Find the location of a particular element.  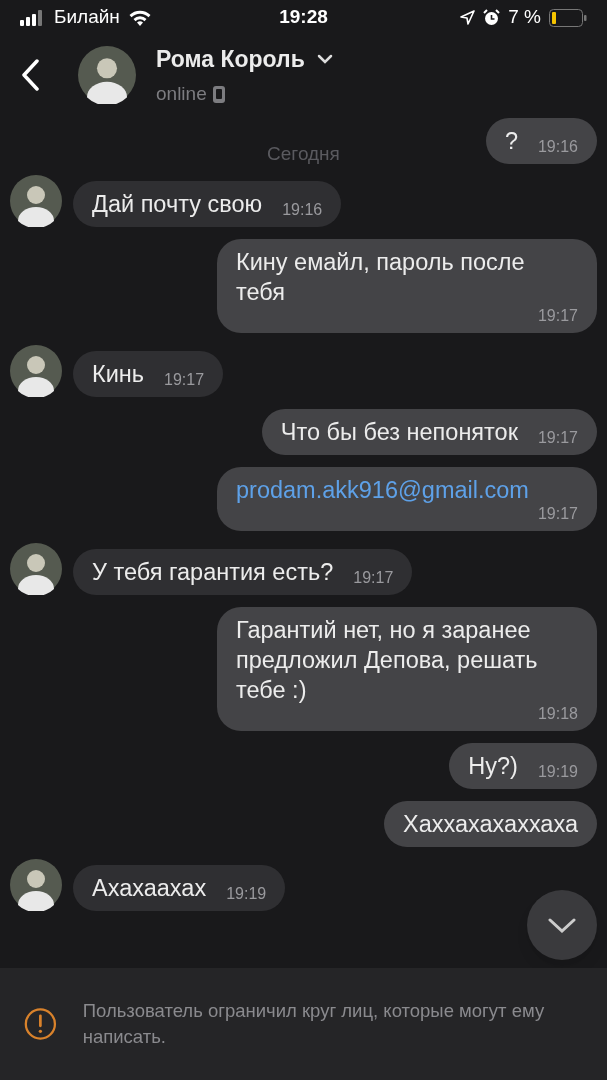

date-separator: Сегодня is located at coordinates (303, 154).